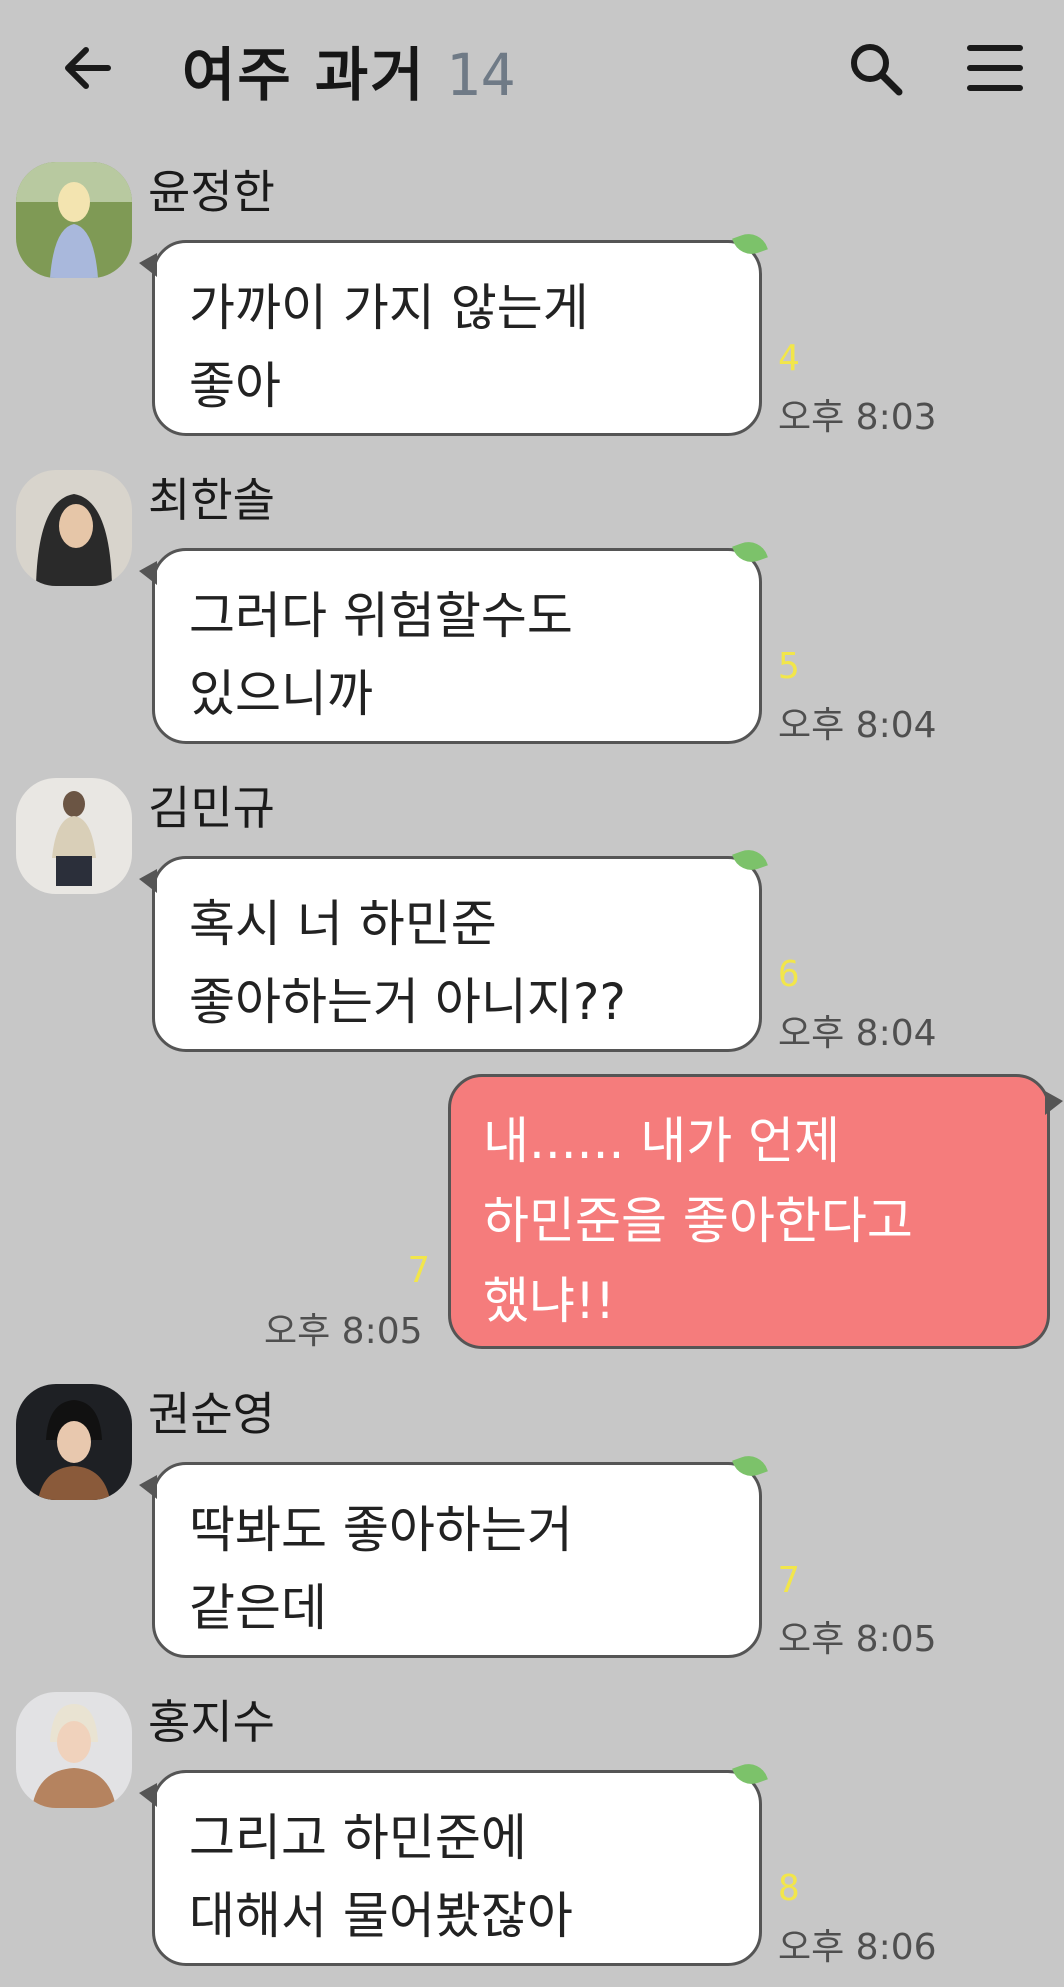  I want to click on message-line: 같은데, so click(258, 1608).